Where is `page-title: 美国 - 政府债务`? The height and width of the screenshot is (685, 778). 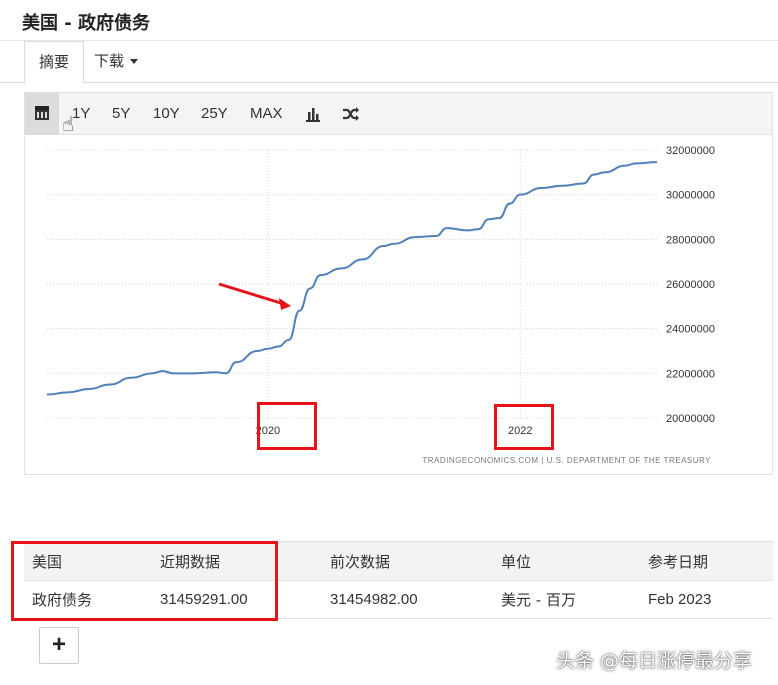 page-title: 美国 - 政府债务 is located at coordinates (86, 23).